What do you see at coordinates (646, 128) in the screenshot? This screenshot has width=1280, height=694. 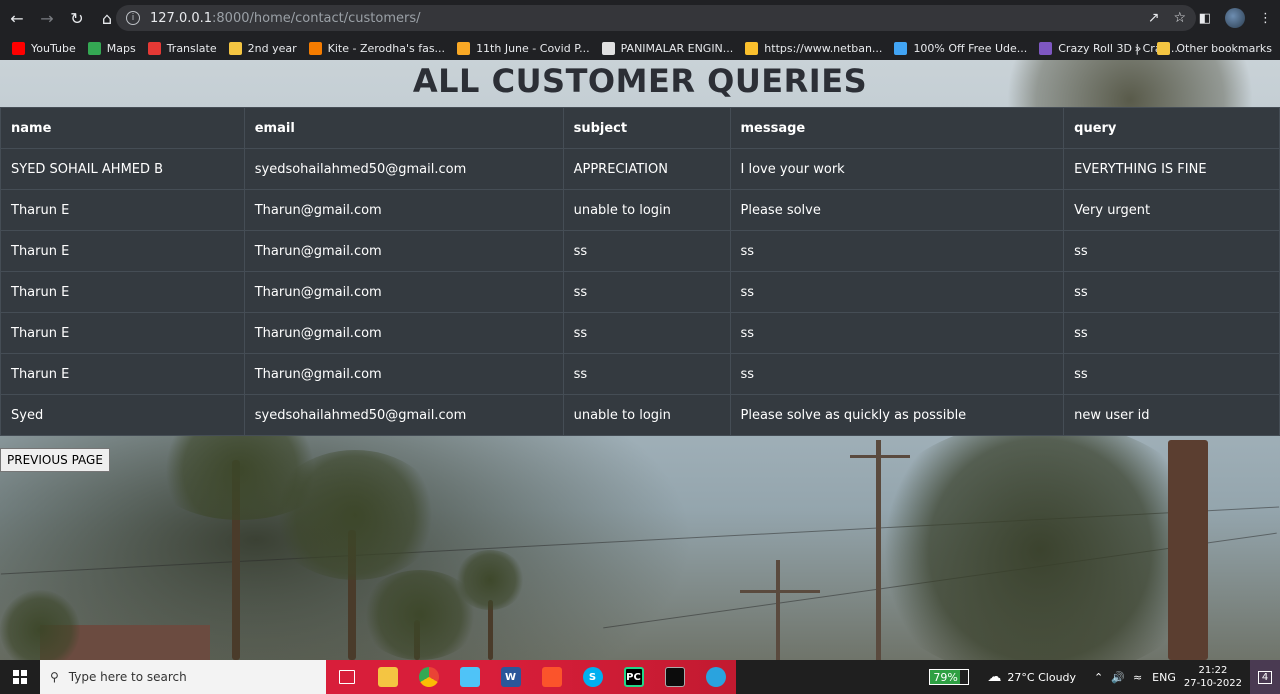 I see `column-header-subject: subject` at bounding box center [646, 128].